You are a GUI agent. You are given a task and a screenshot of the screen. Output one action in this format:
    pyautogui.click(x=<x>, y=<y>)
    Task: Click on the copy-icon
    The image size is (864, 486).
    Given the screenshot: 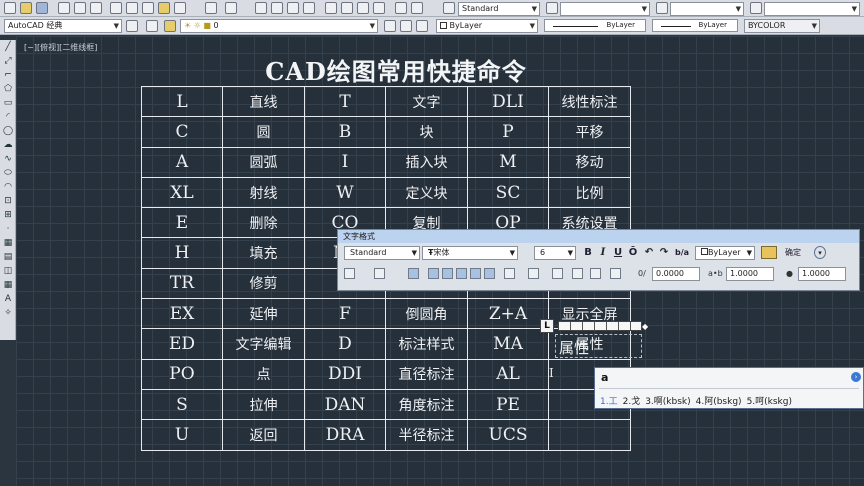 What is the action you would take?
    pyautogui.click(x=132, y=8)
    